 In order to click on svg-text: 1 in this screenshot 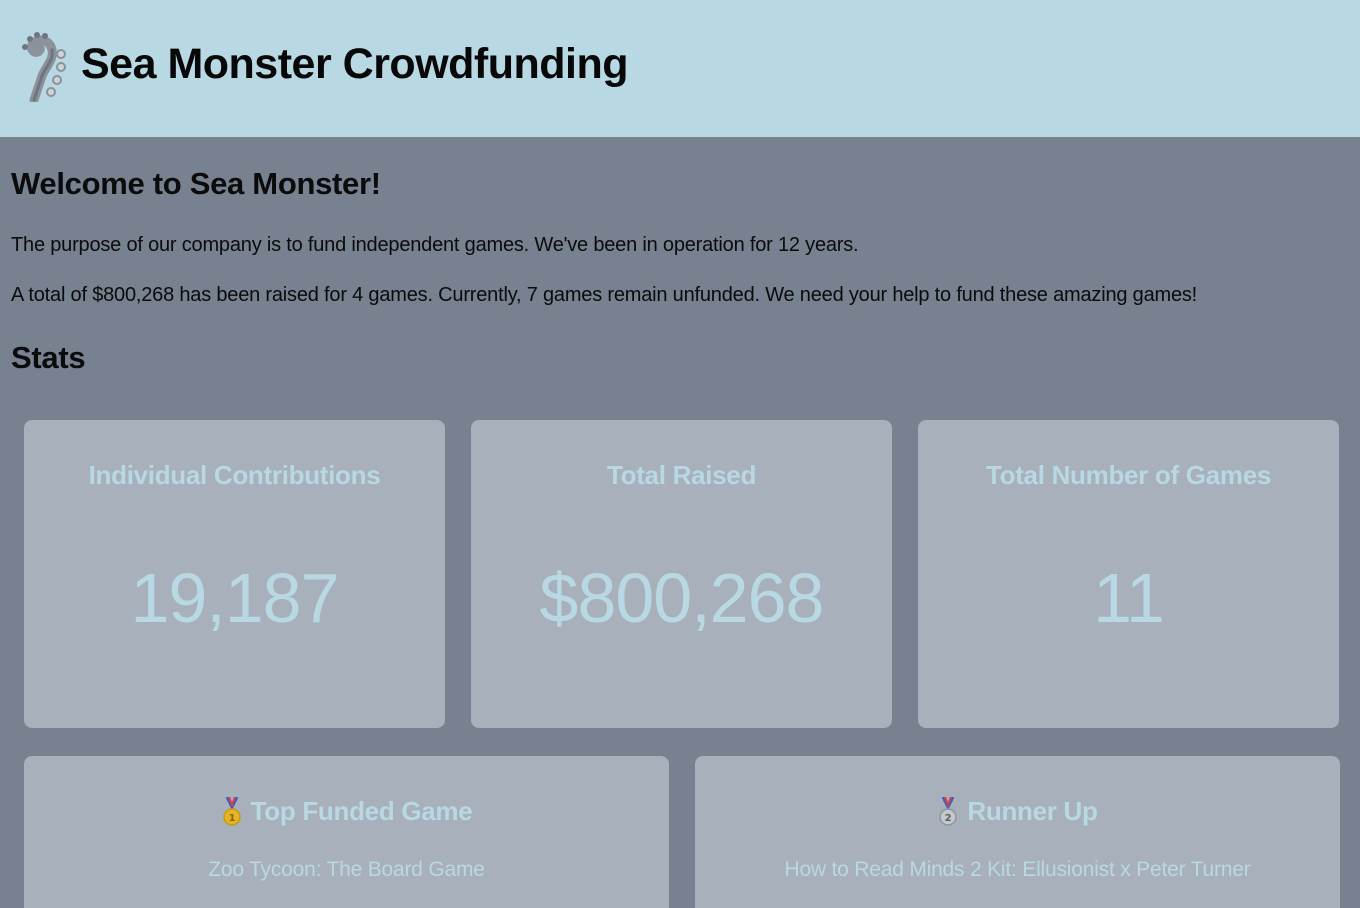, I will do `click(231, 818)`.